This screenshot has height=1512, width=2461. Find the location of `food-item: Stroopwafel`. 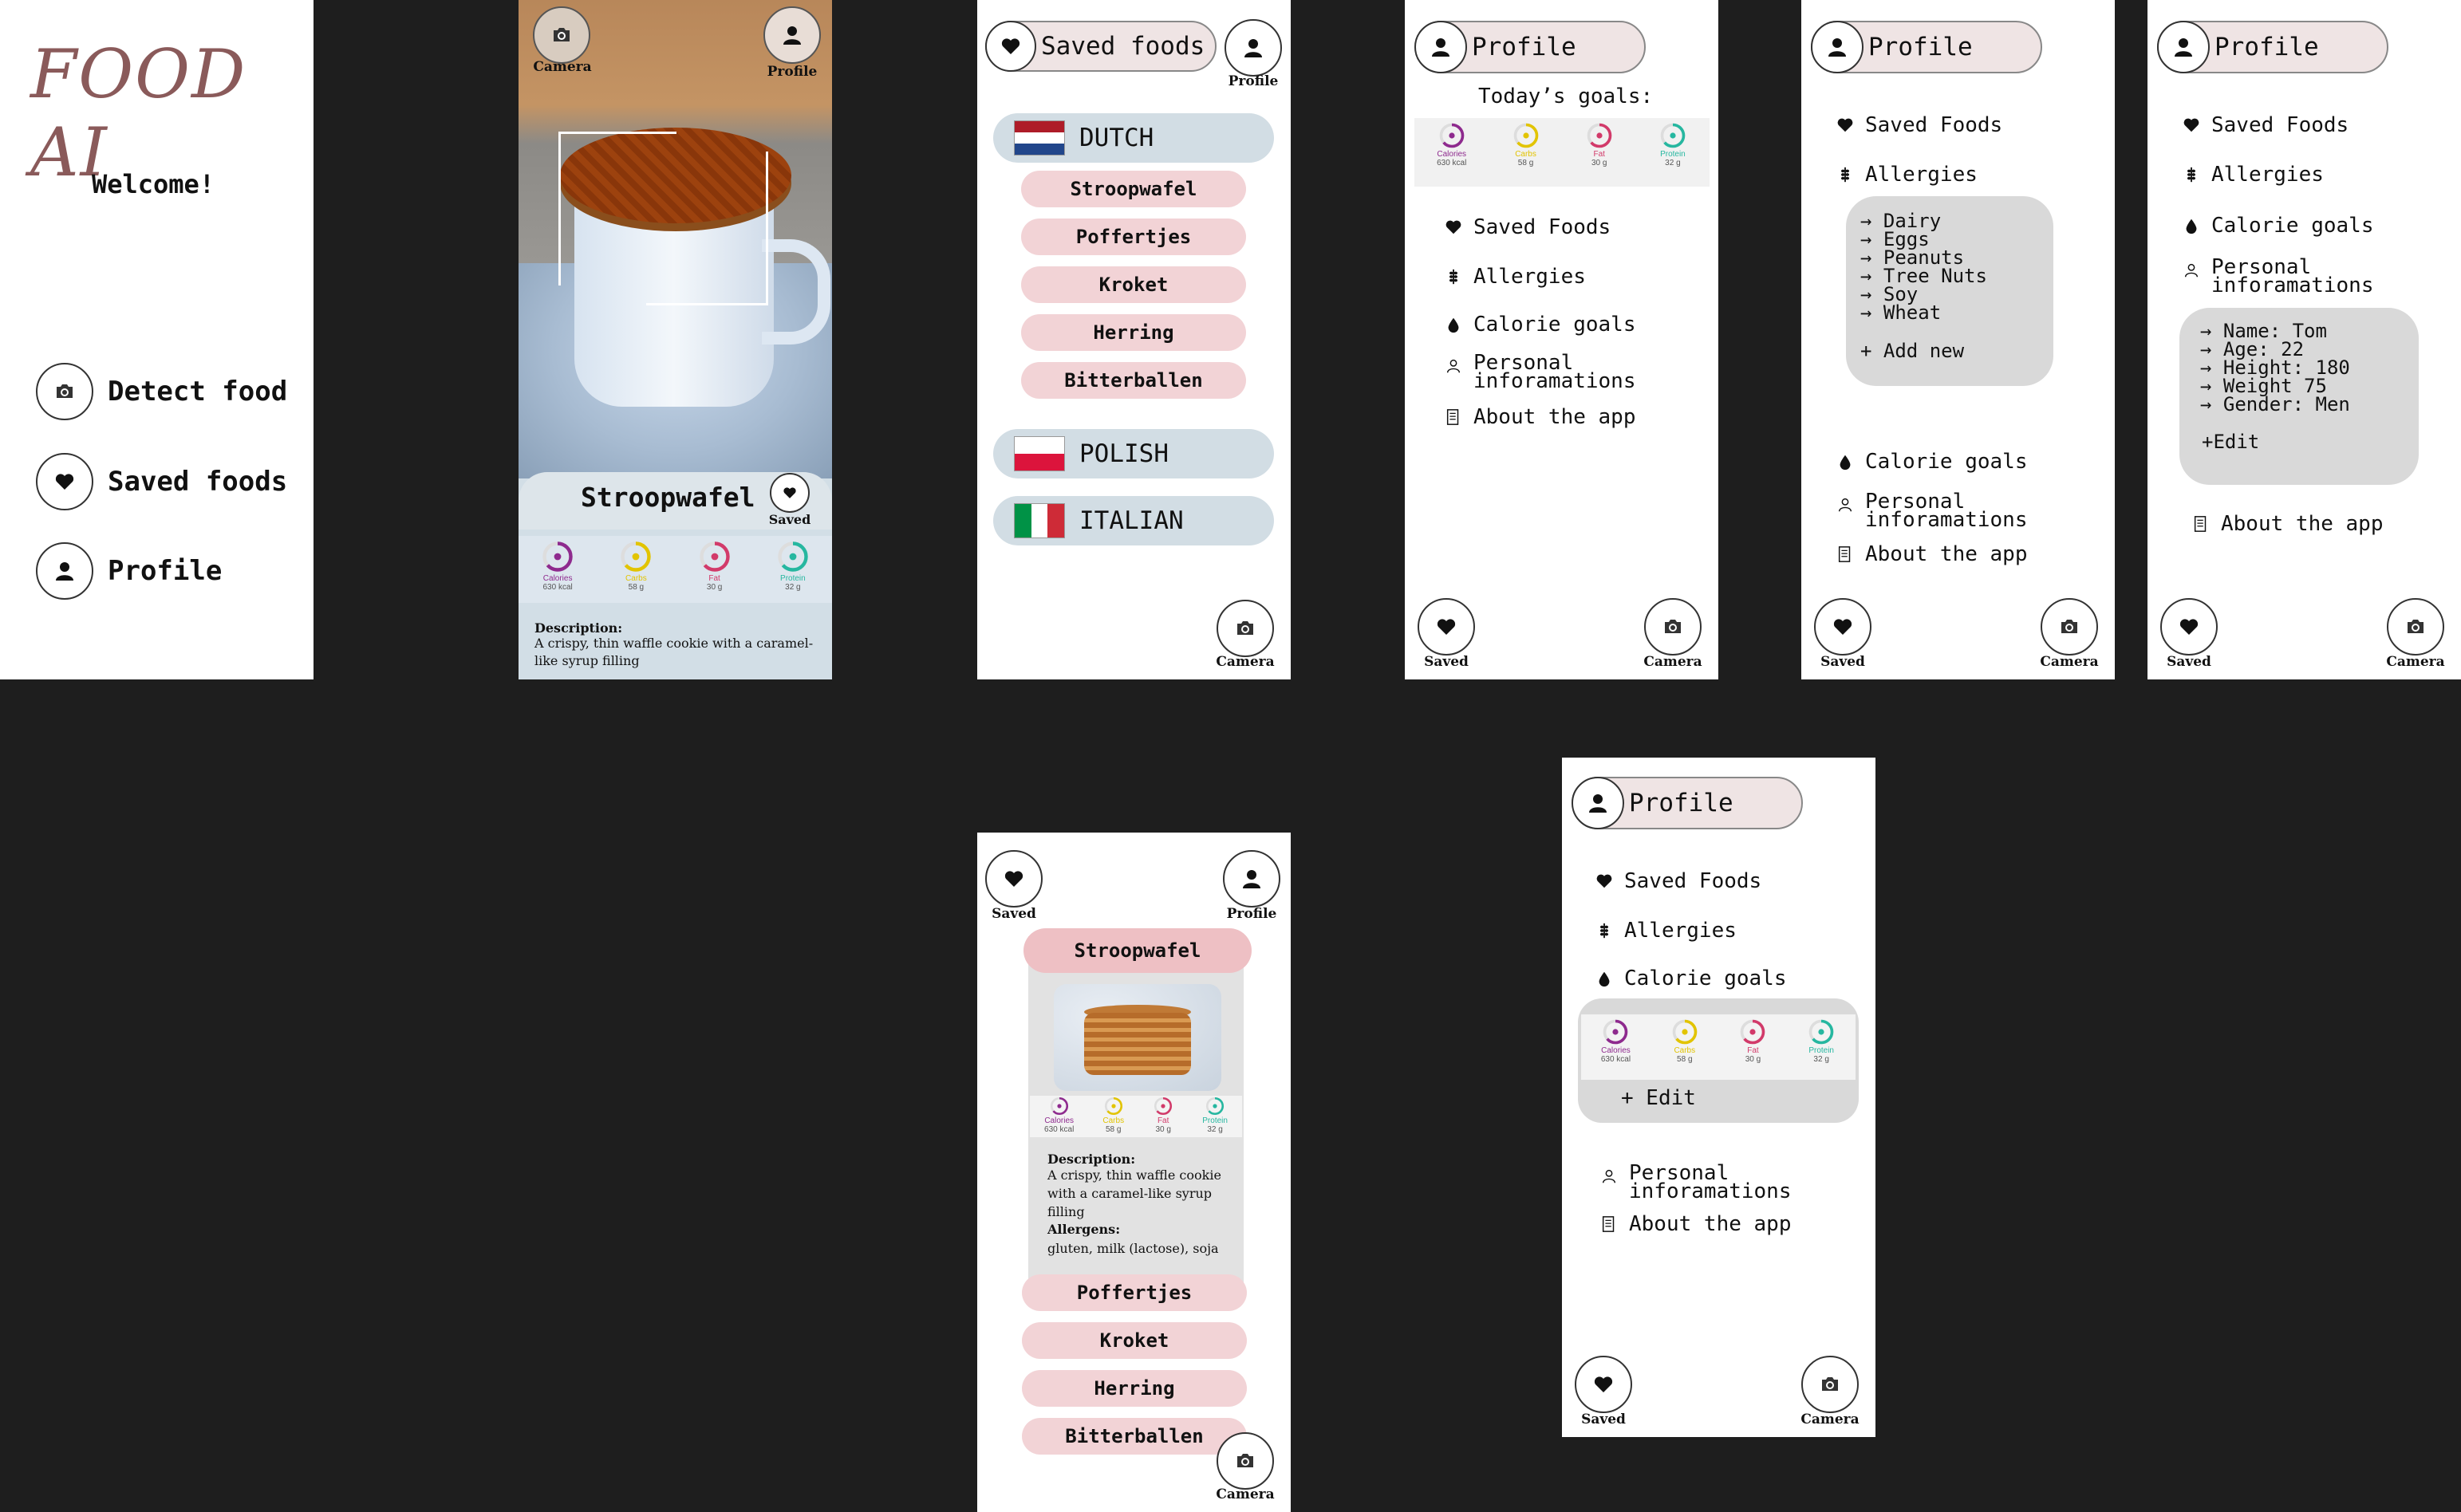

food-item: Stroopwafel is located at coordinates (1133, 189).